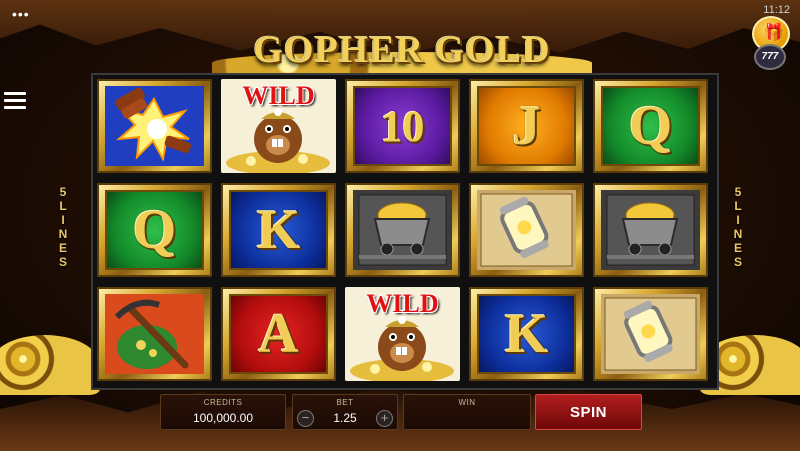 Image resolution: width=800 pixels, height=451 pixels. I want to click on pickaxe-symbol, so click(154, 334).